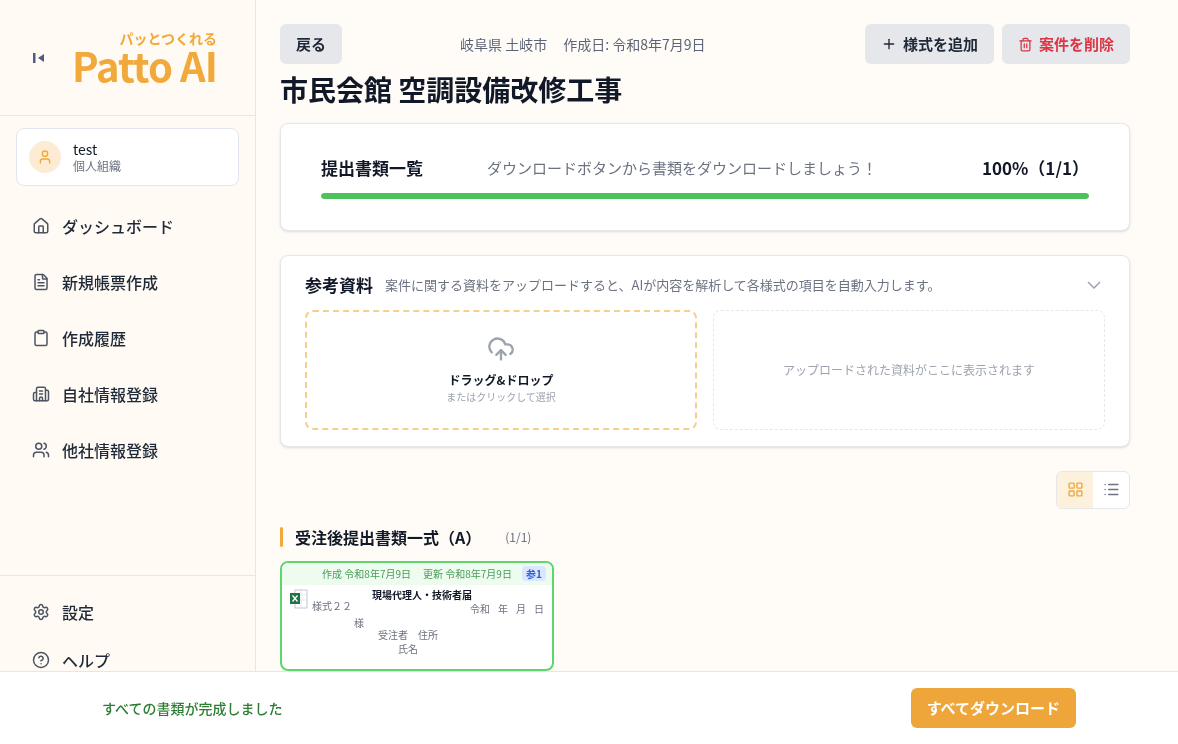  I want to click on collapse-icon, so click(39, 57).